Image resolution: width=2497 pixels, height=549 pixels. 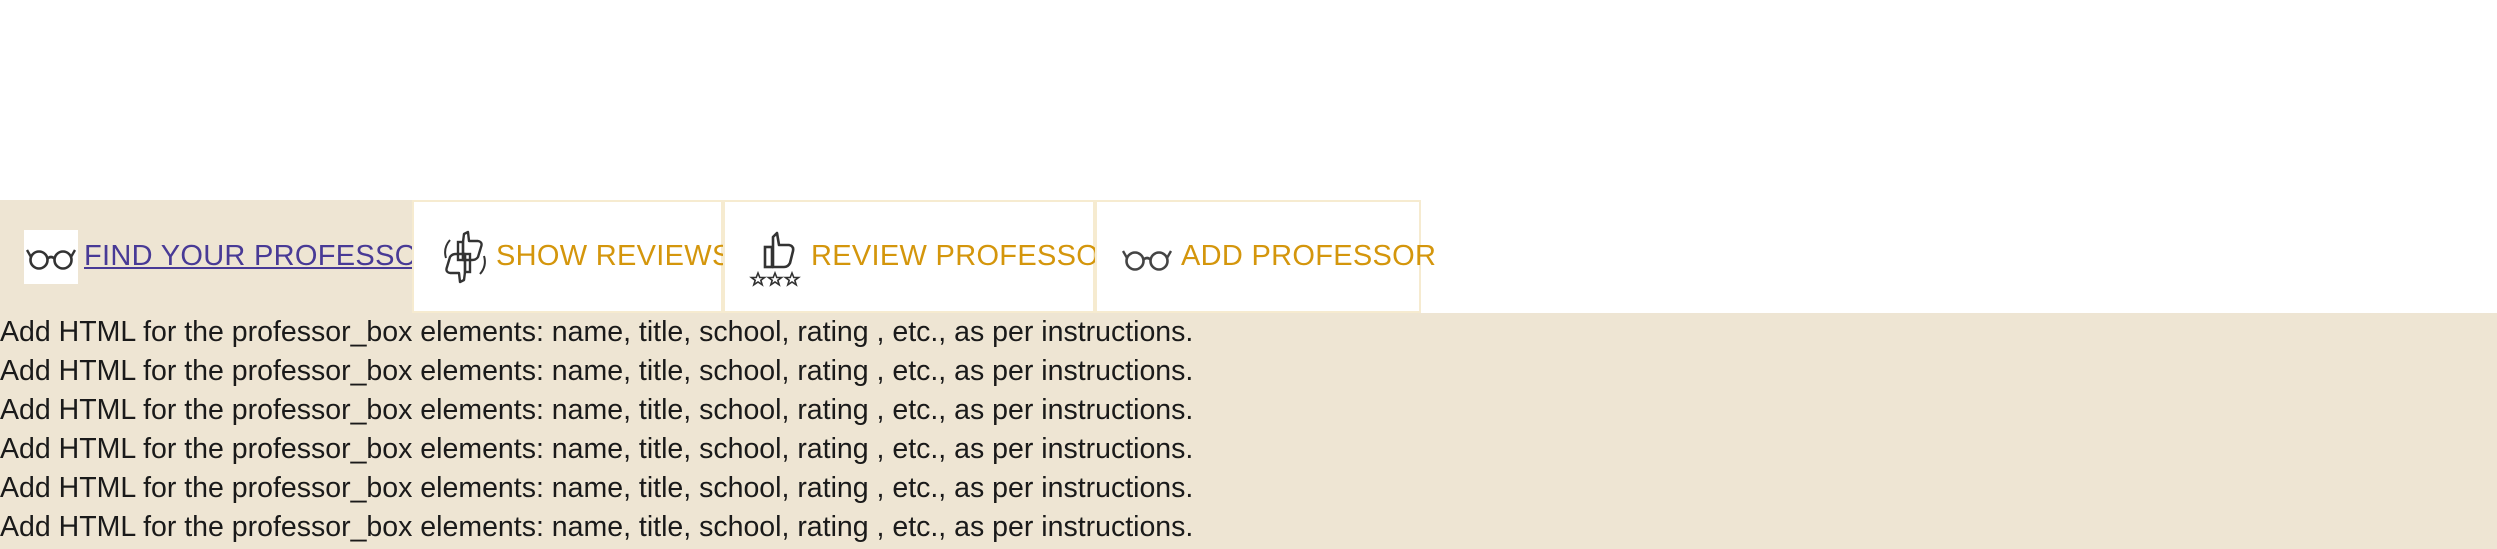 I want to click on thumbs-up-stars-icon, so click(x=777, y=257).